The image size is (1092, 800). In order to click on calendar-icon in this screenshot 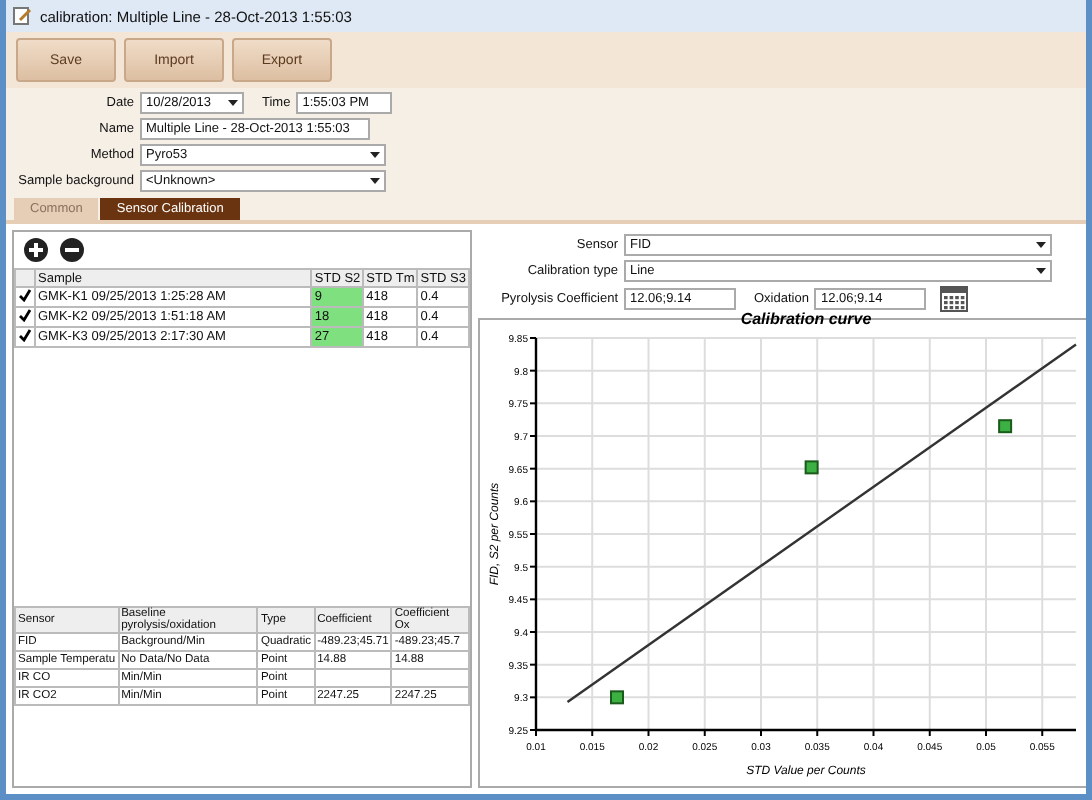, I will do `click(954, 299)`.